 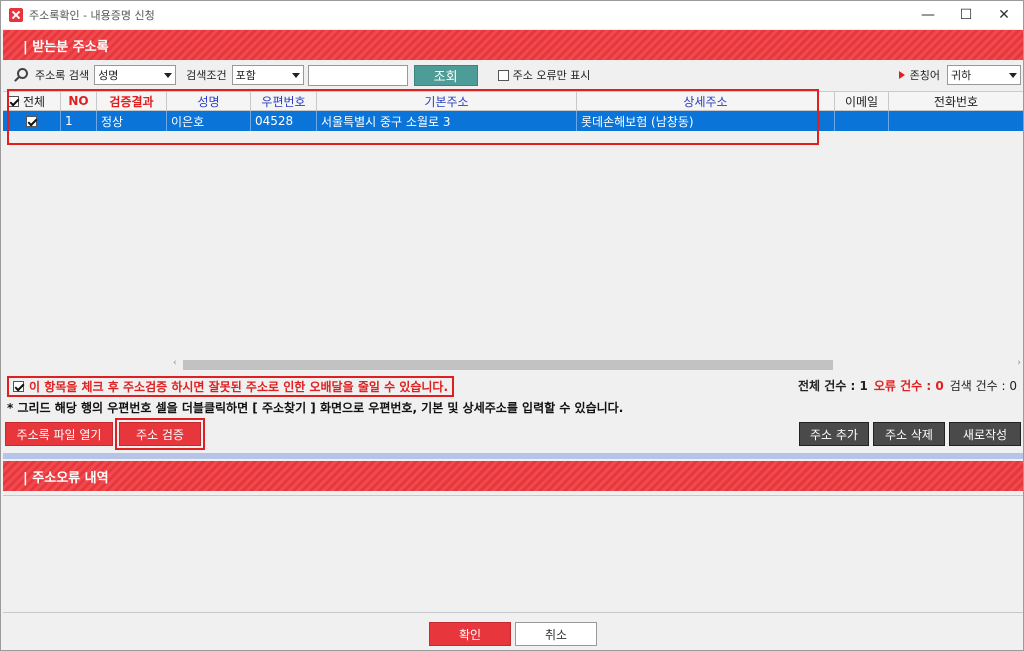 What do you see at coordinates (909, 434) in the screenshot?
I see `delete-address-button: 주소 삭제` at bounding box center [909, 434].